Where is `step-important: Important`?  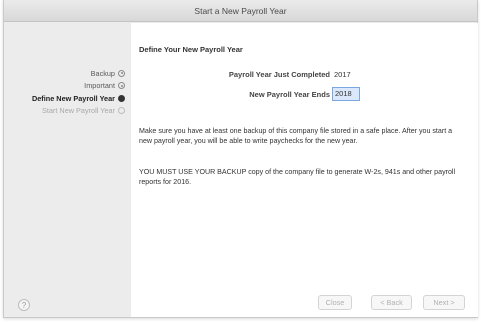 step-important: Important is located at coordinates (78, 86).